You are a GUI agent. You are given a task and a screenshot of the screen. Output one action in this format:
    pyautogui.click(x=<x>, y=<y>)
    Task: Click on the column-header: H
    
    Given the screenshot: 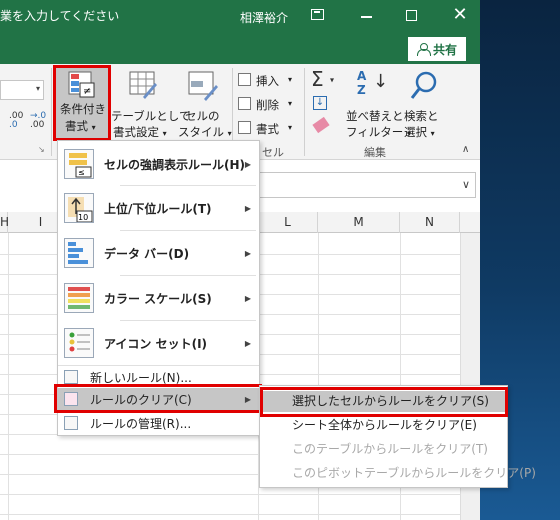 What is the action you would take?
    pyautogui.click(x=4, y=222)
    